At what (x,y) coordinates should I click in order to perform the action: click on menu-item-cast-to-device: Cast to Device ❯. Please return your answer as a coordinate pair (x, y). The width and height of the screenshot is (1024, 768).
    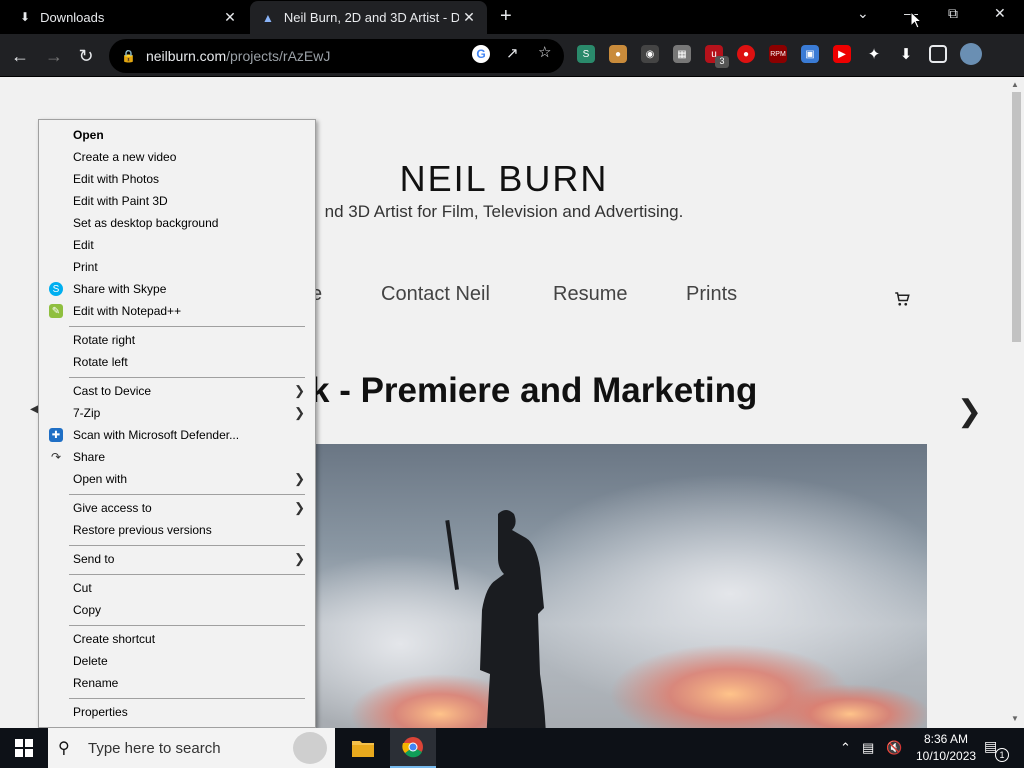
    Looking at the image, I should click on (177, 391).